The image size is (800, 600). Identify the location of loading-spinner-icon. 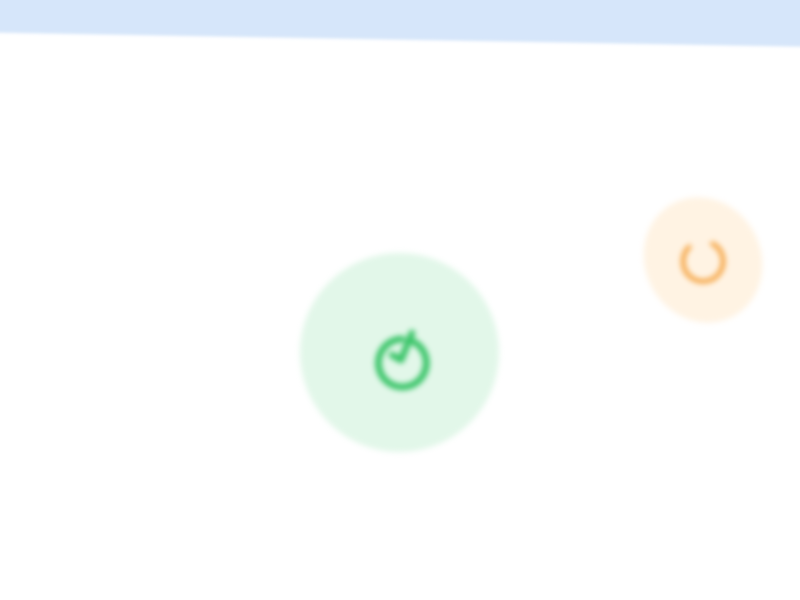
(703, 260).